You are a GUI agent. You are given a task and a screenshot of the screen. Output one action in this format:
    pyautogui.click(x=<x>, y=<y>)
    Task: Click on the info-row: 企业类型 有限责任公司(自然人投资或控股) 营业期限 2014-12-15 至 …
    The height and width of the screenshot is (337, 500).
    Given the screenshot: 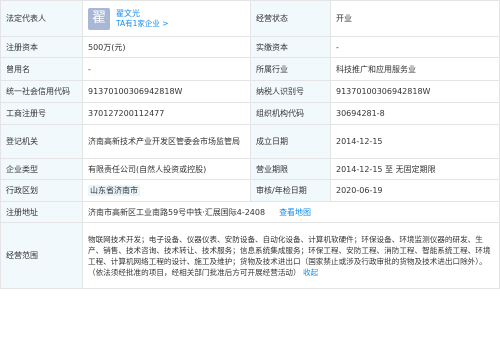 What is the action you would take?
    pyautogui.click(x=250, y=169)
    